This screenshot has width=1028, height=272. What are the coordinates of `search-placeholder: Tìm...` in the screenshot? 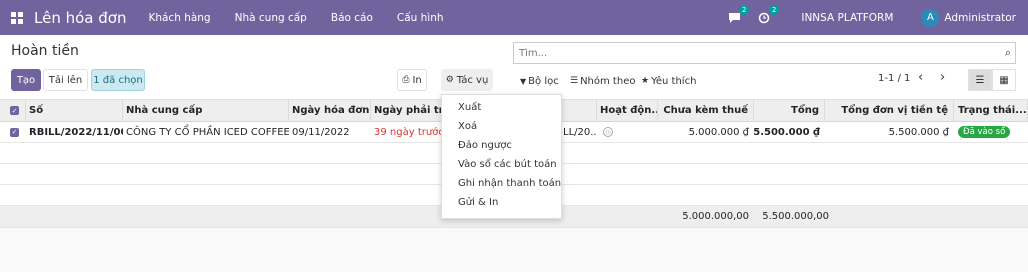 It's located at (533, 53).